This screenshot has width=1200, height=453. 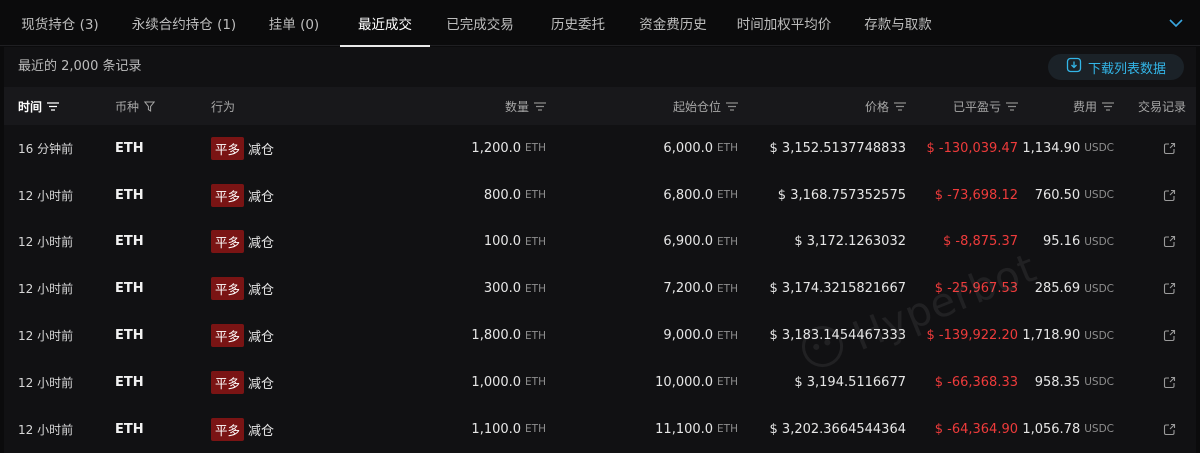 I want to click on column-qty: 数量, so click(x=525, y=106).